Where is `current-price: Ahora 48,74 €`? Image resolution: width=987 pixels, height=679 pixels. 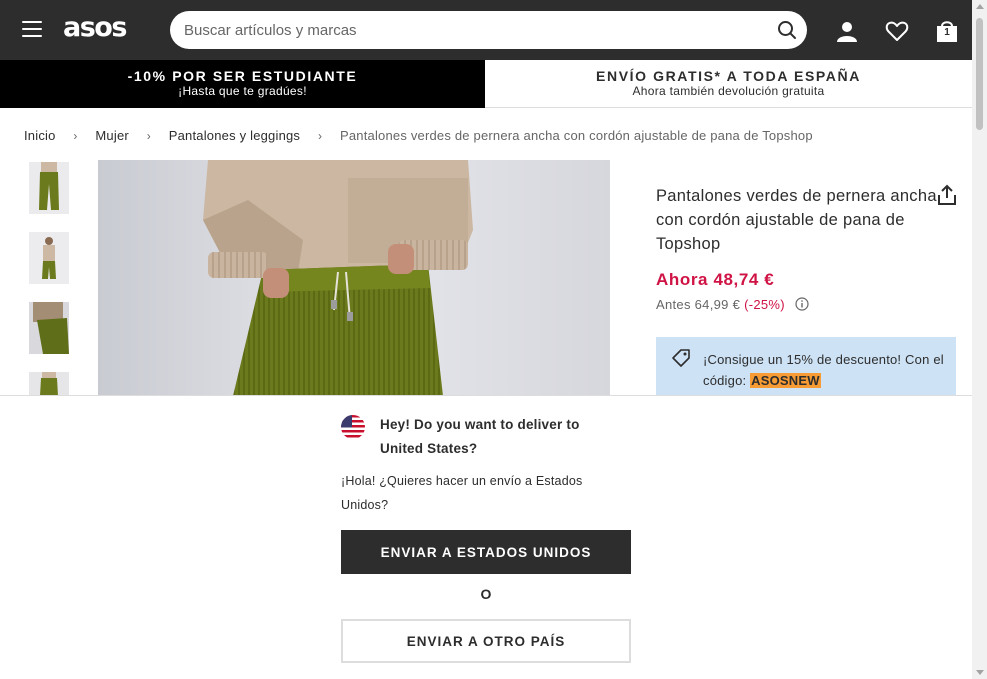 current-price: Ahora 48,74 € is located at coordinates (715, 279).